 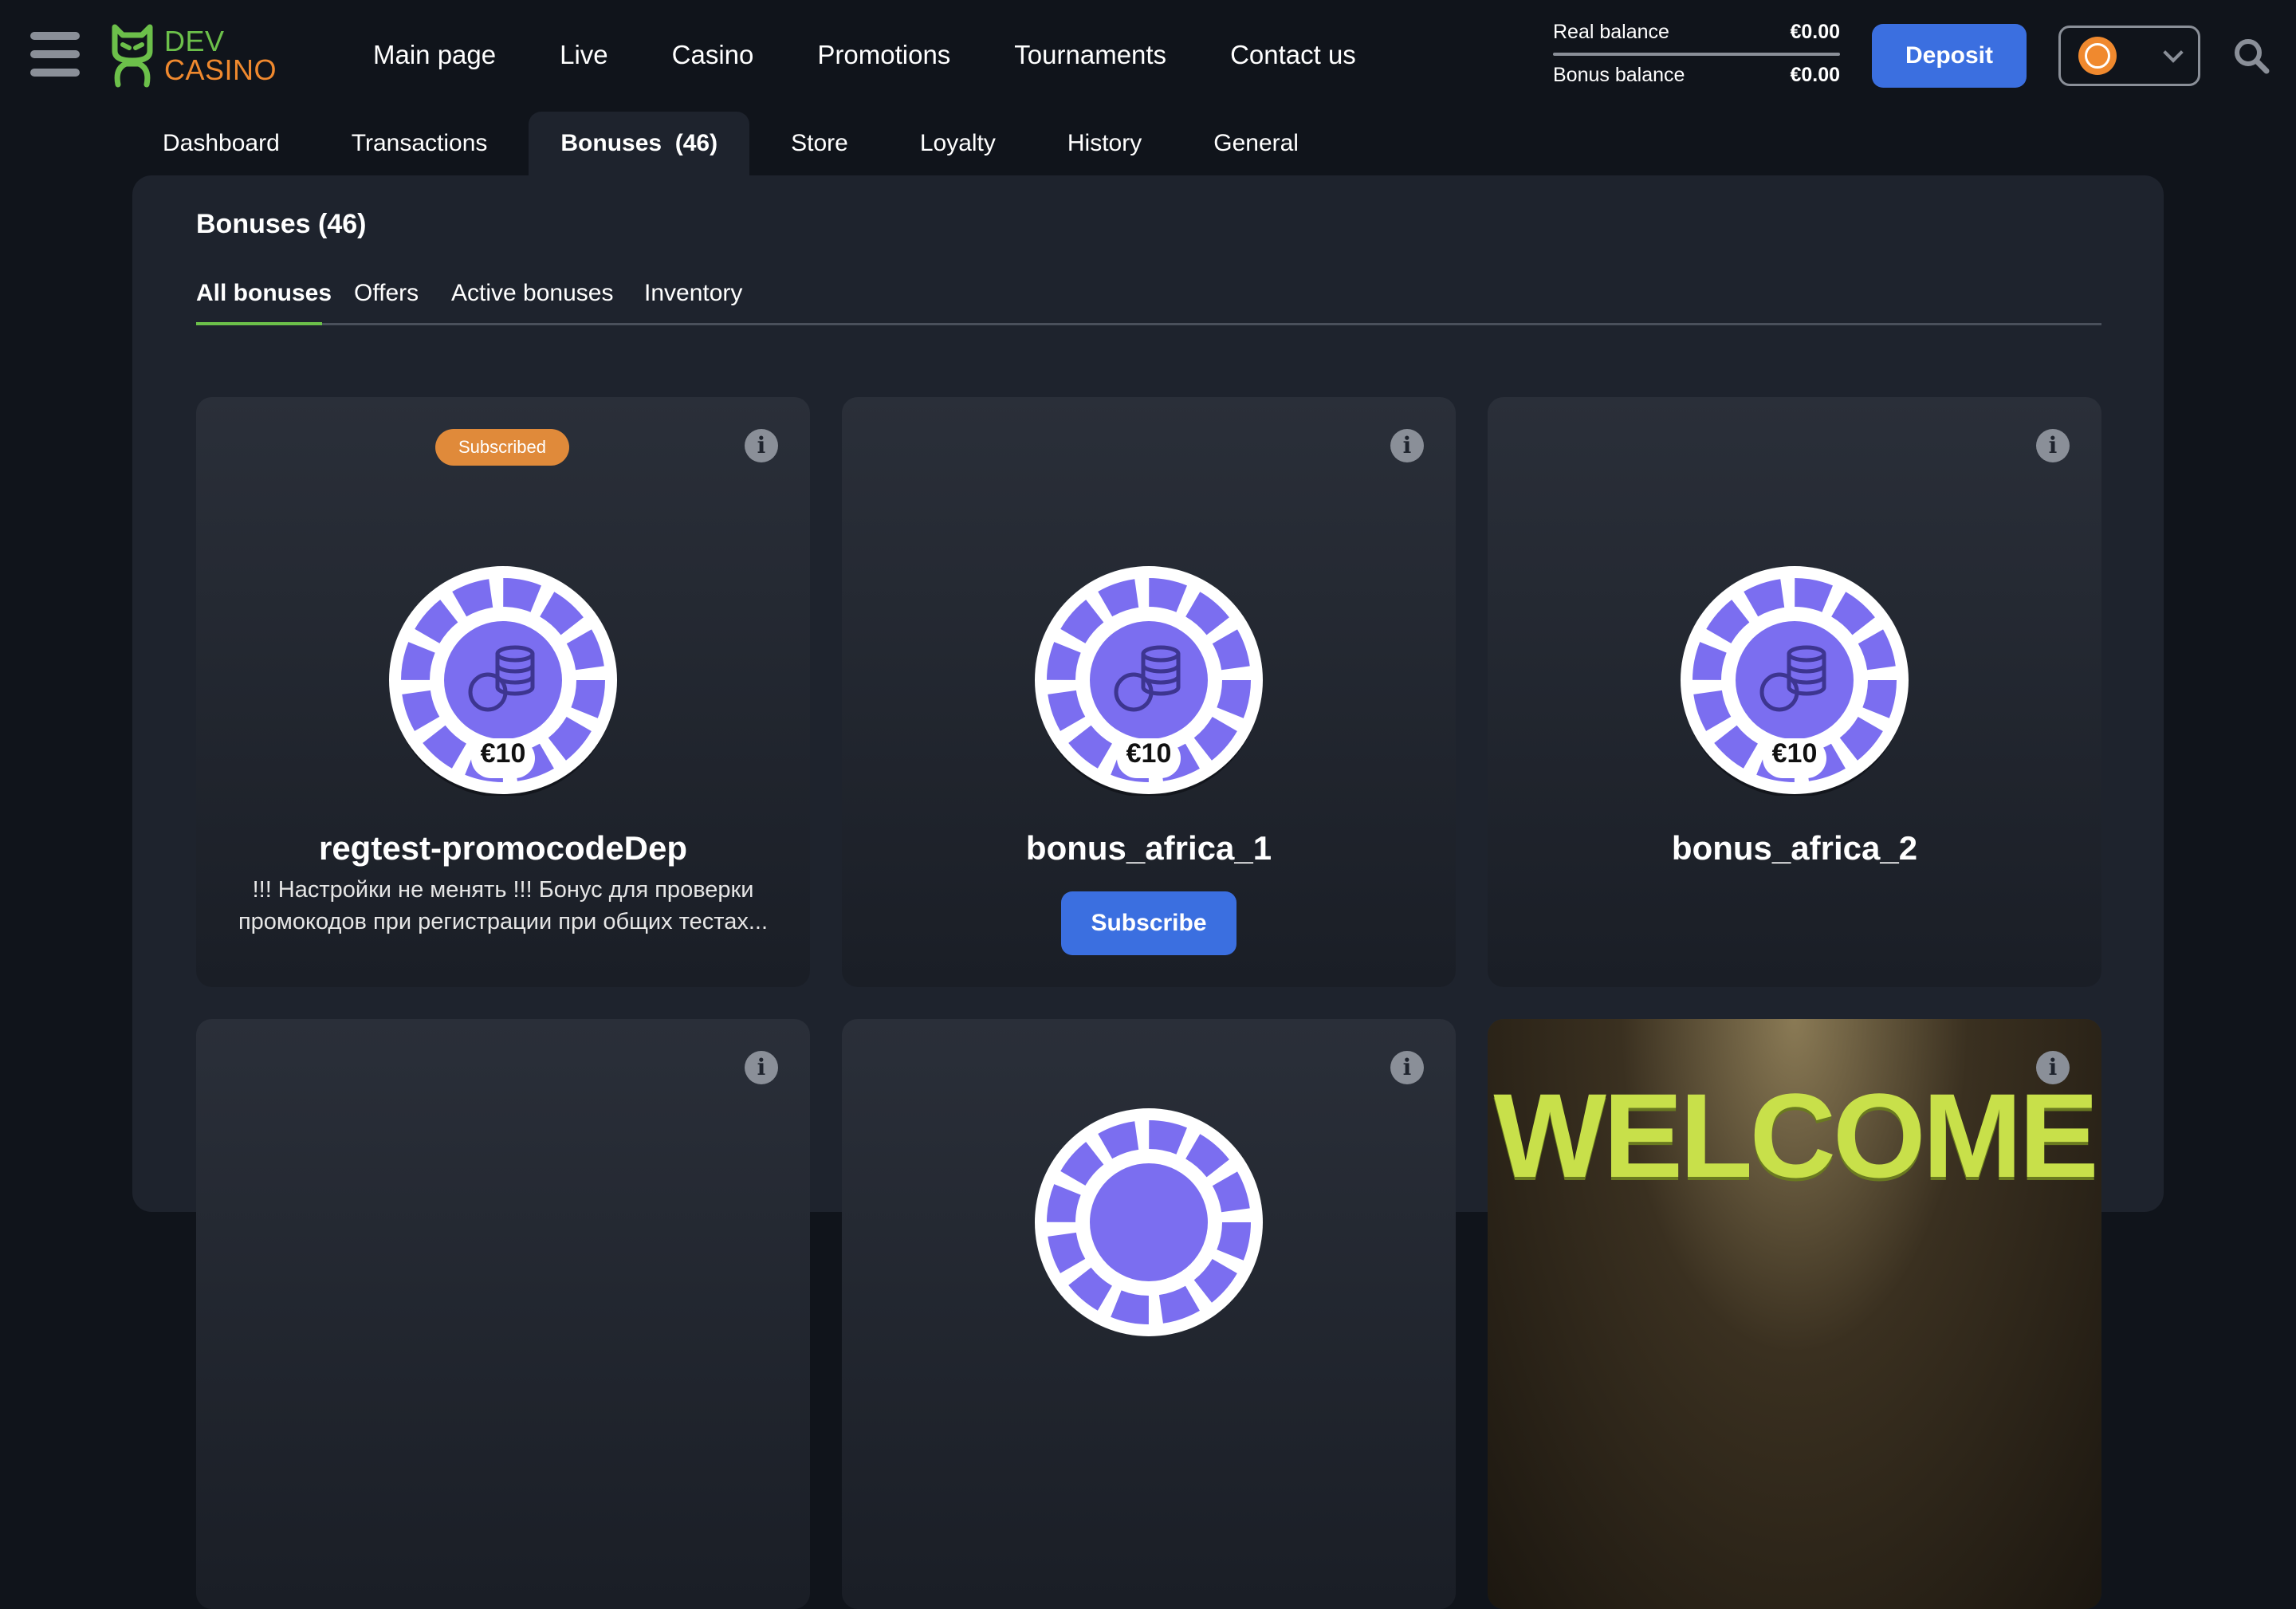 What do you see at coordinates (1794, 692) in the screenshot?
I see `bonus-card: i €10 bonus_africa_2` at bounding box center [1794, 692].